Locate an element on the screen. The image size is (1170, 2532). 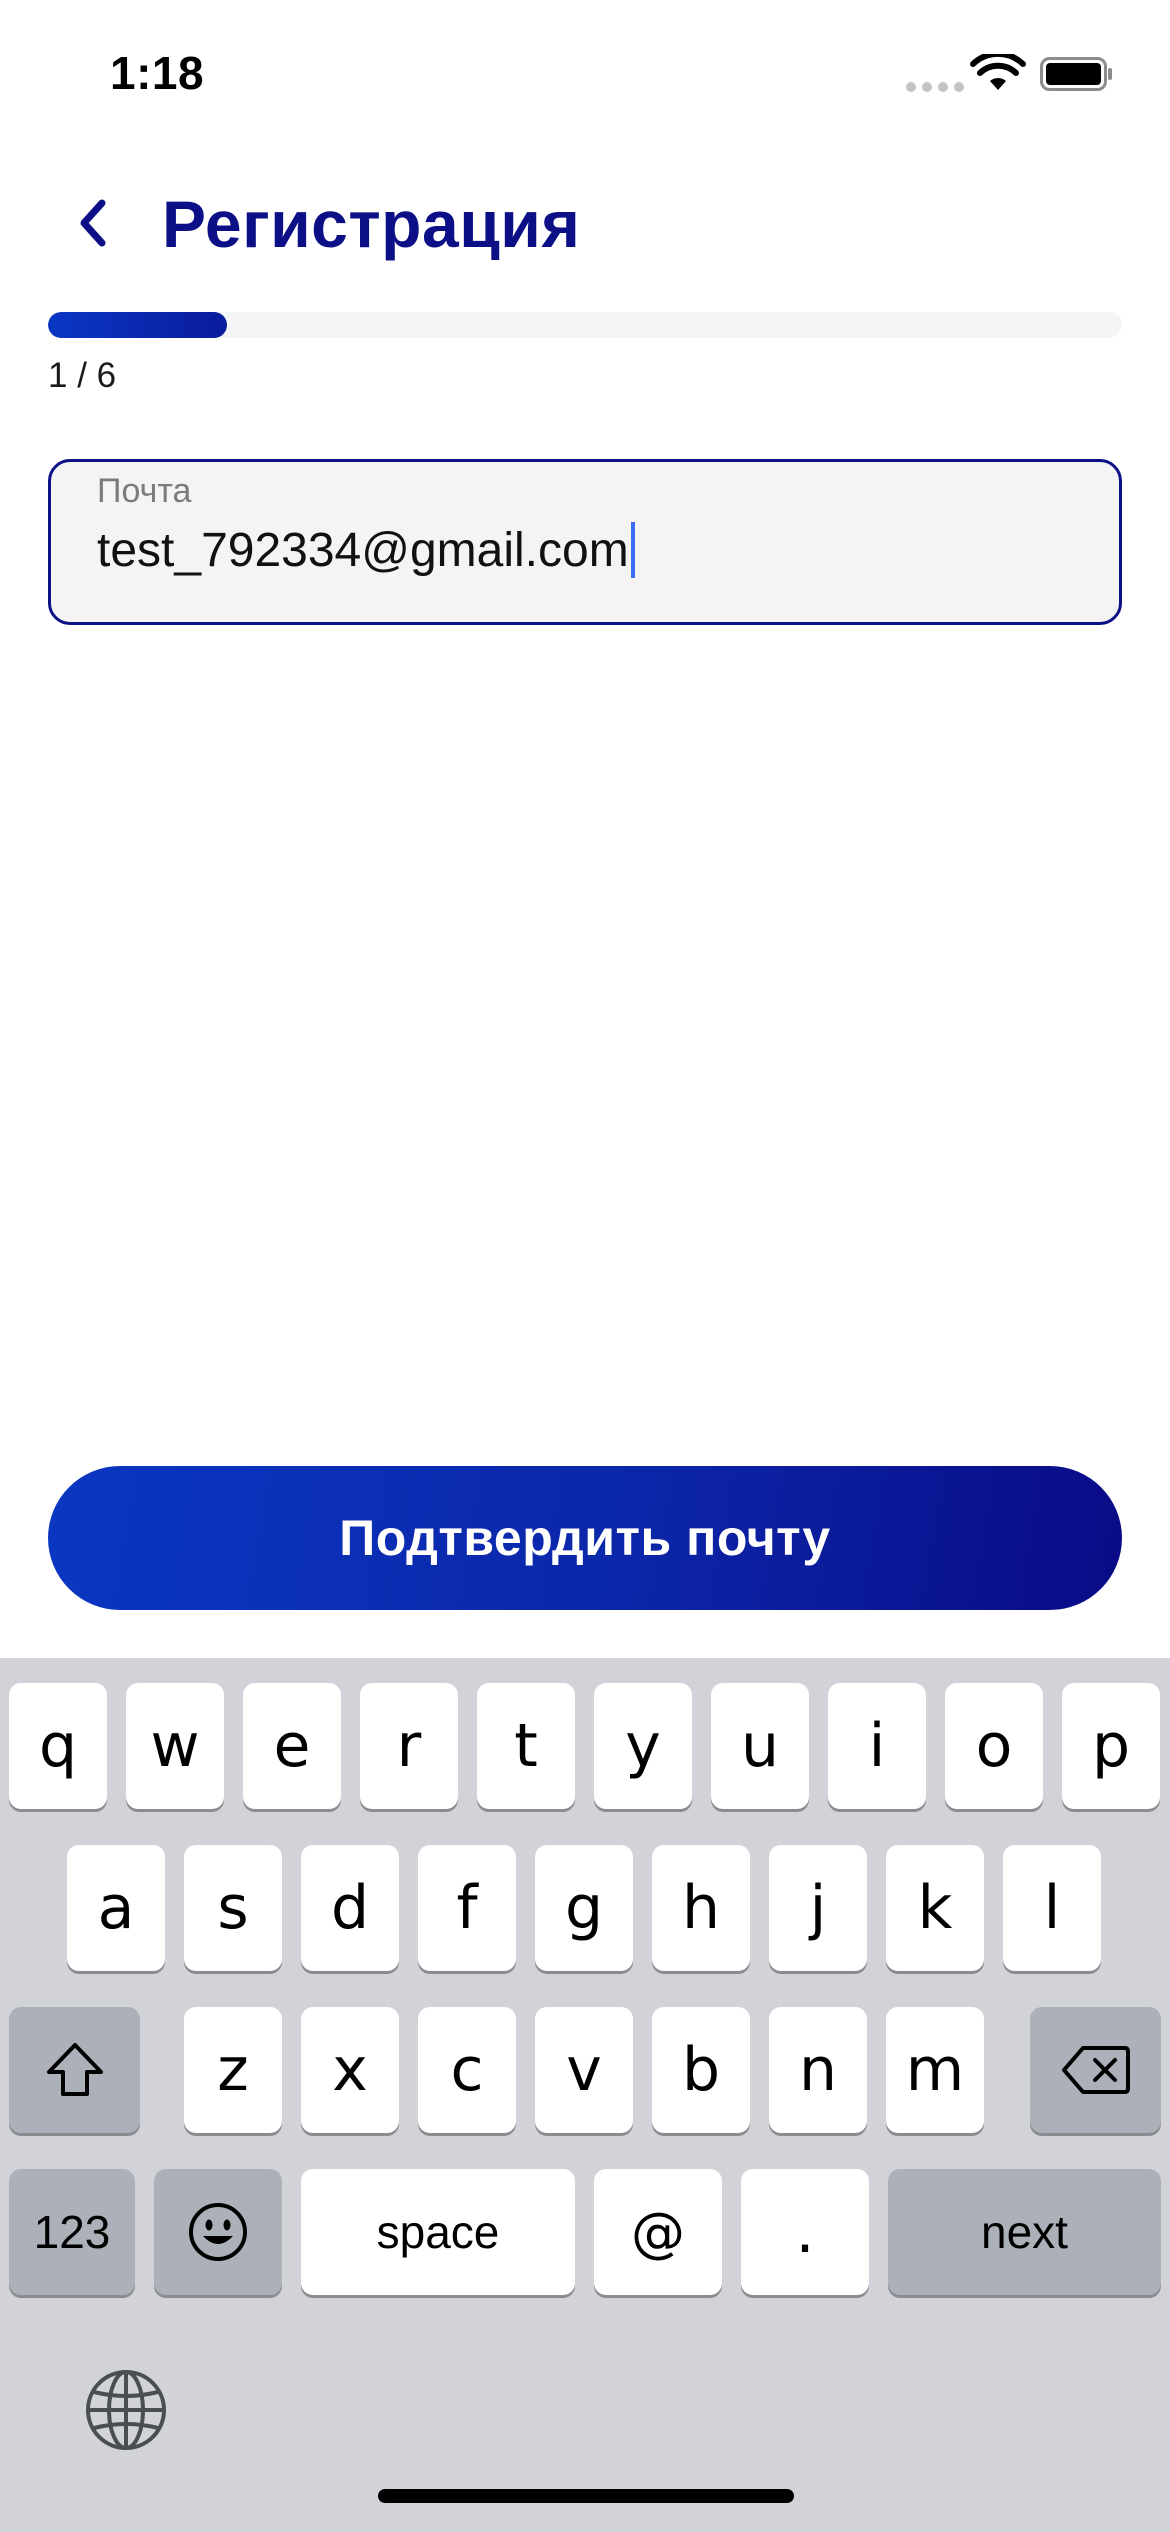
backspace-key is located at coordinates (1095, 2070).